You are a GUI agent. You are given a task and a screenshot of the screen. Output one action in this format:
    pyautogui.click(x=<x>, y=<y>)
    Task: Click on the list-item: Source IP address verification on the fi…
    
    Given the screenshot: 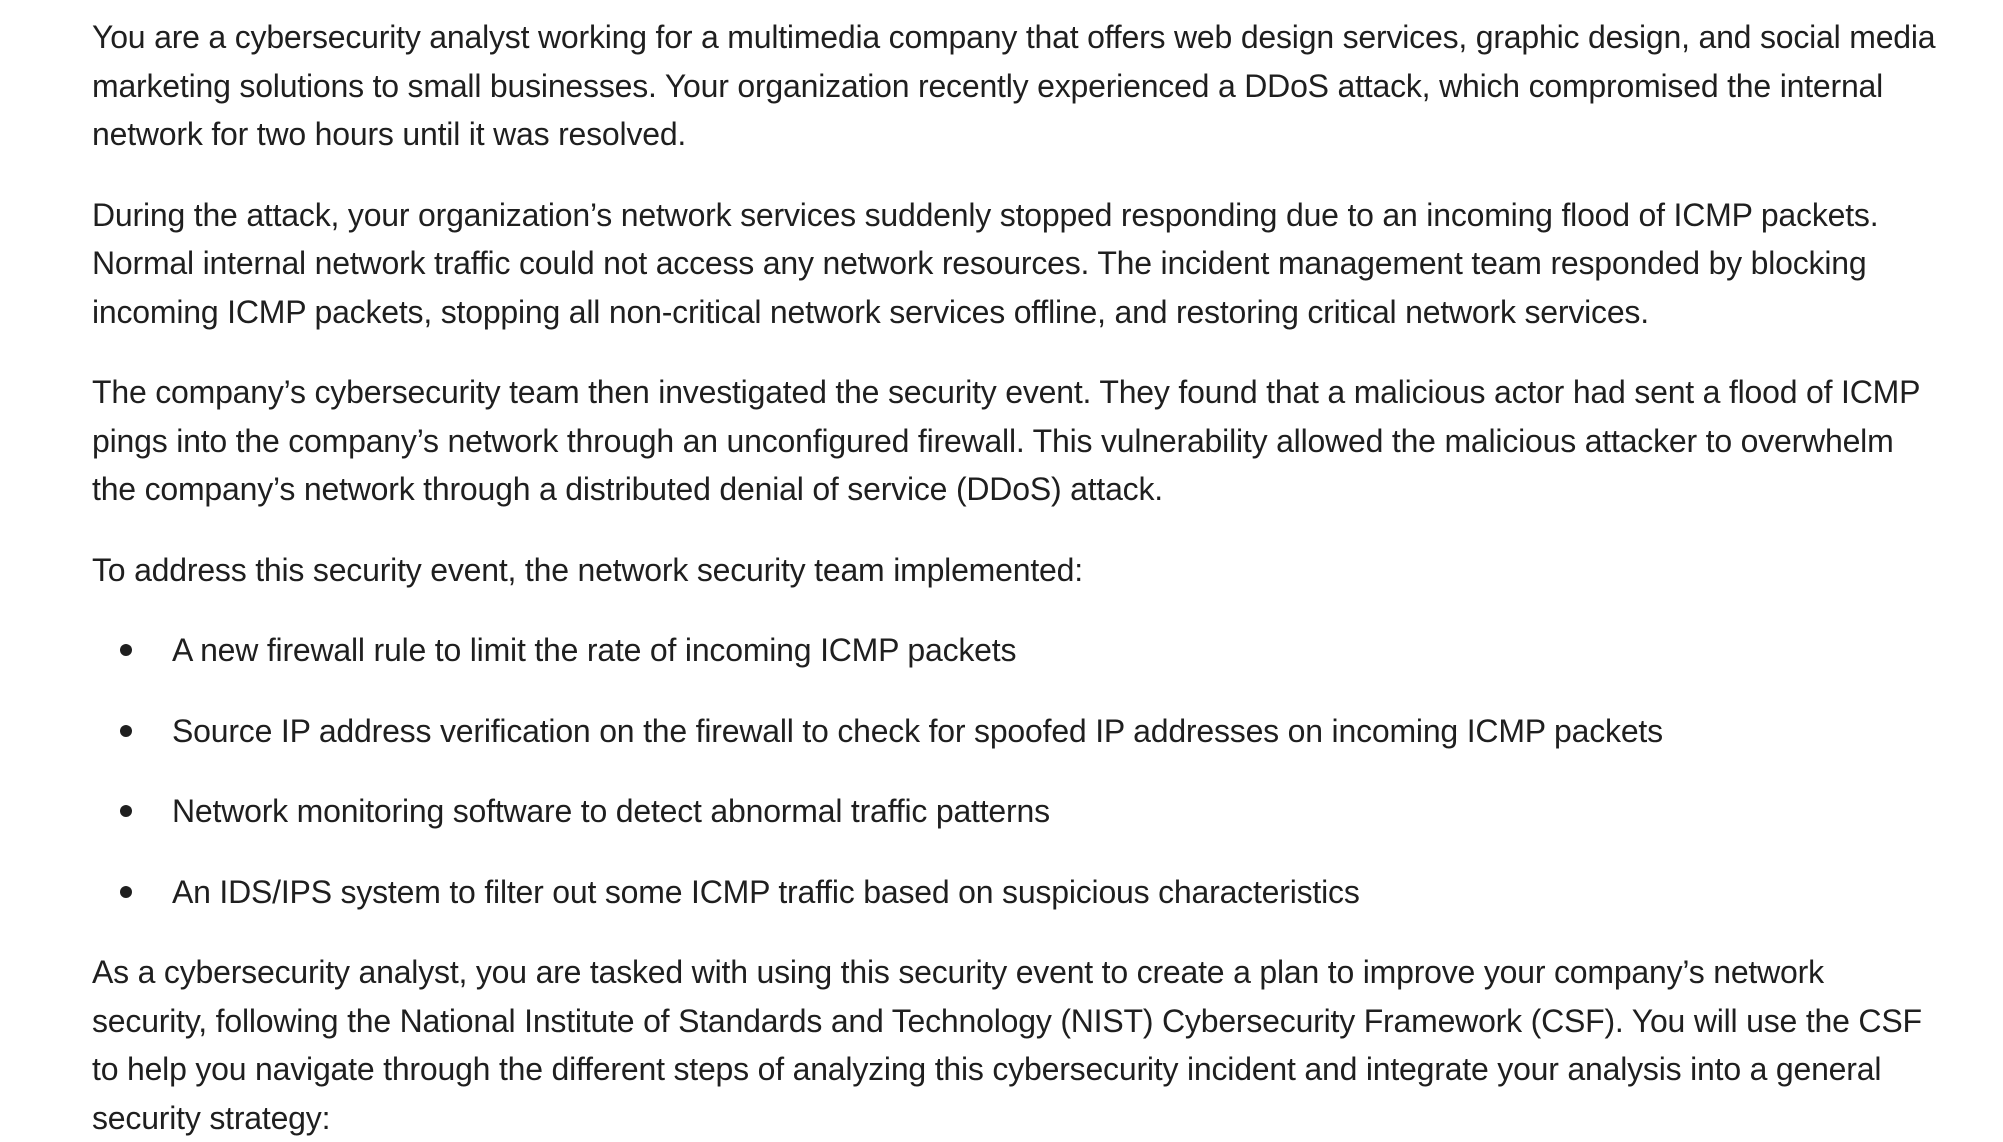 What is the action you would take?
    pyautogui.click(x=1017, y=731)
    